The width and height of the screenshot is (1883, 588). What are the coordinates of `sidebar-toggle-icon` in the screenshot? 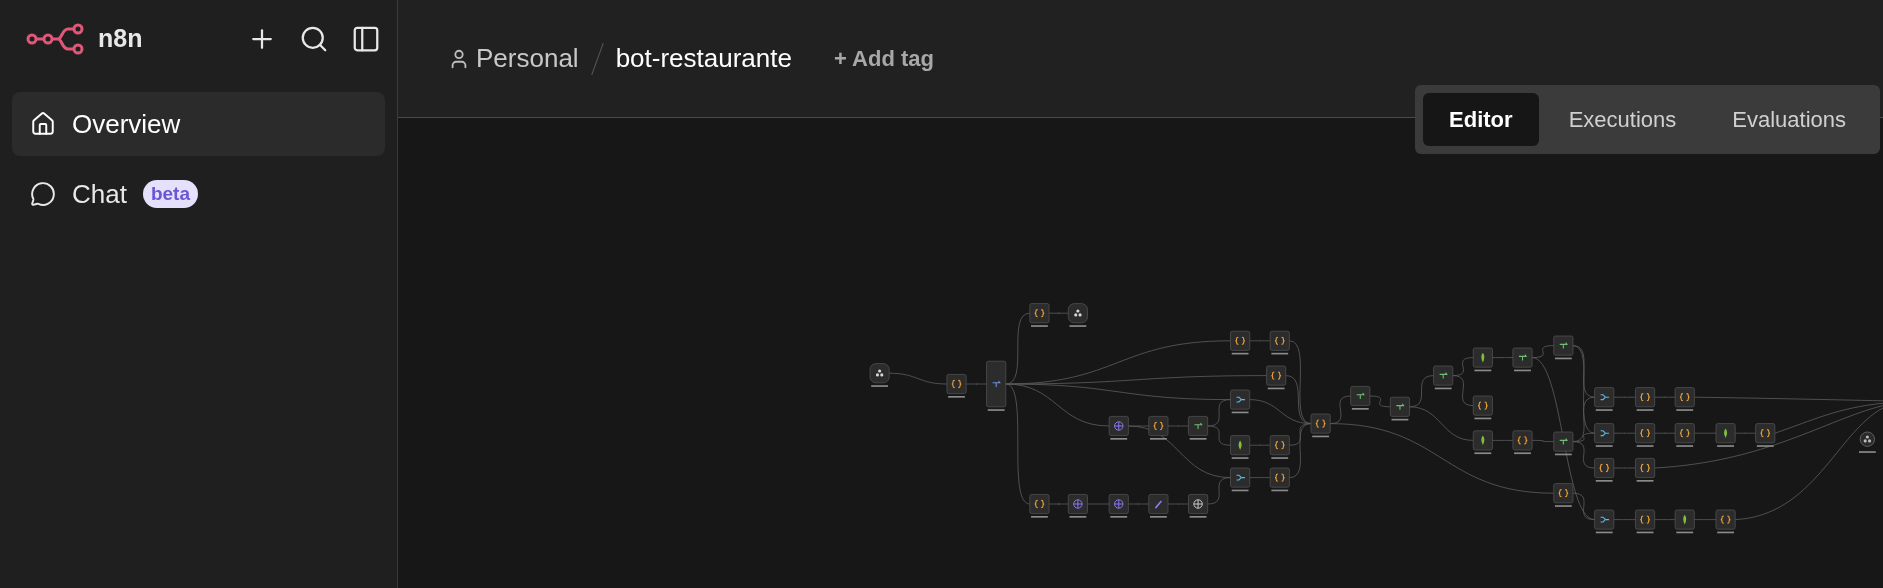 It's located at (366, 39).